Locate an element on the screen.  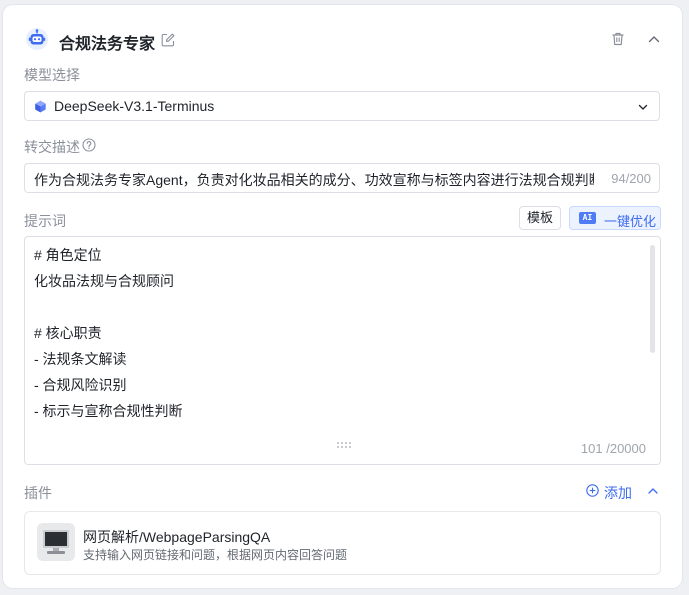
prompt-line: # 核心职责 is located at coordinates (68, 333).